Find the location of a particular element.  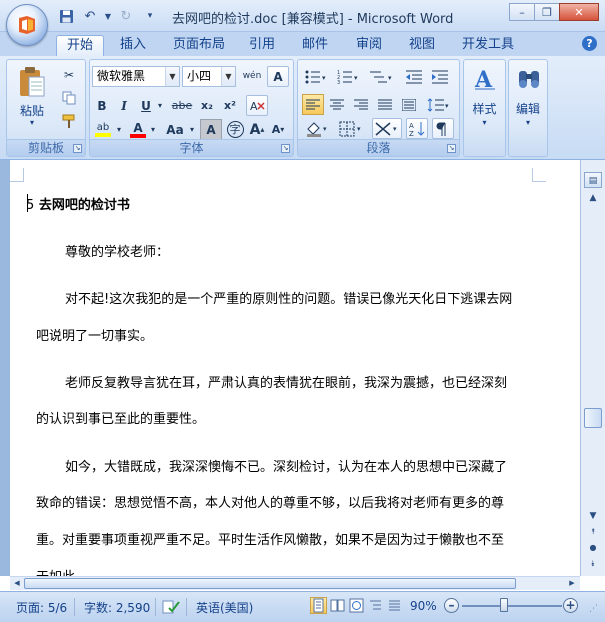

undo-icon: ↶ is located at coordinates (90, 16).